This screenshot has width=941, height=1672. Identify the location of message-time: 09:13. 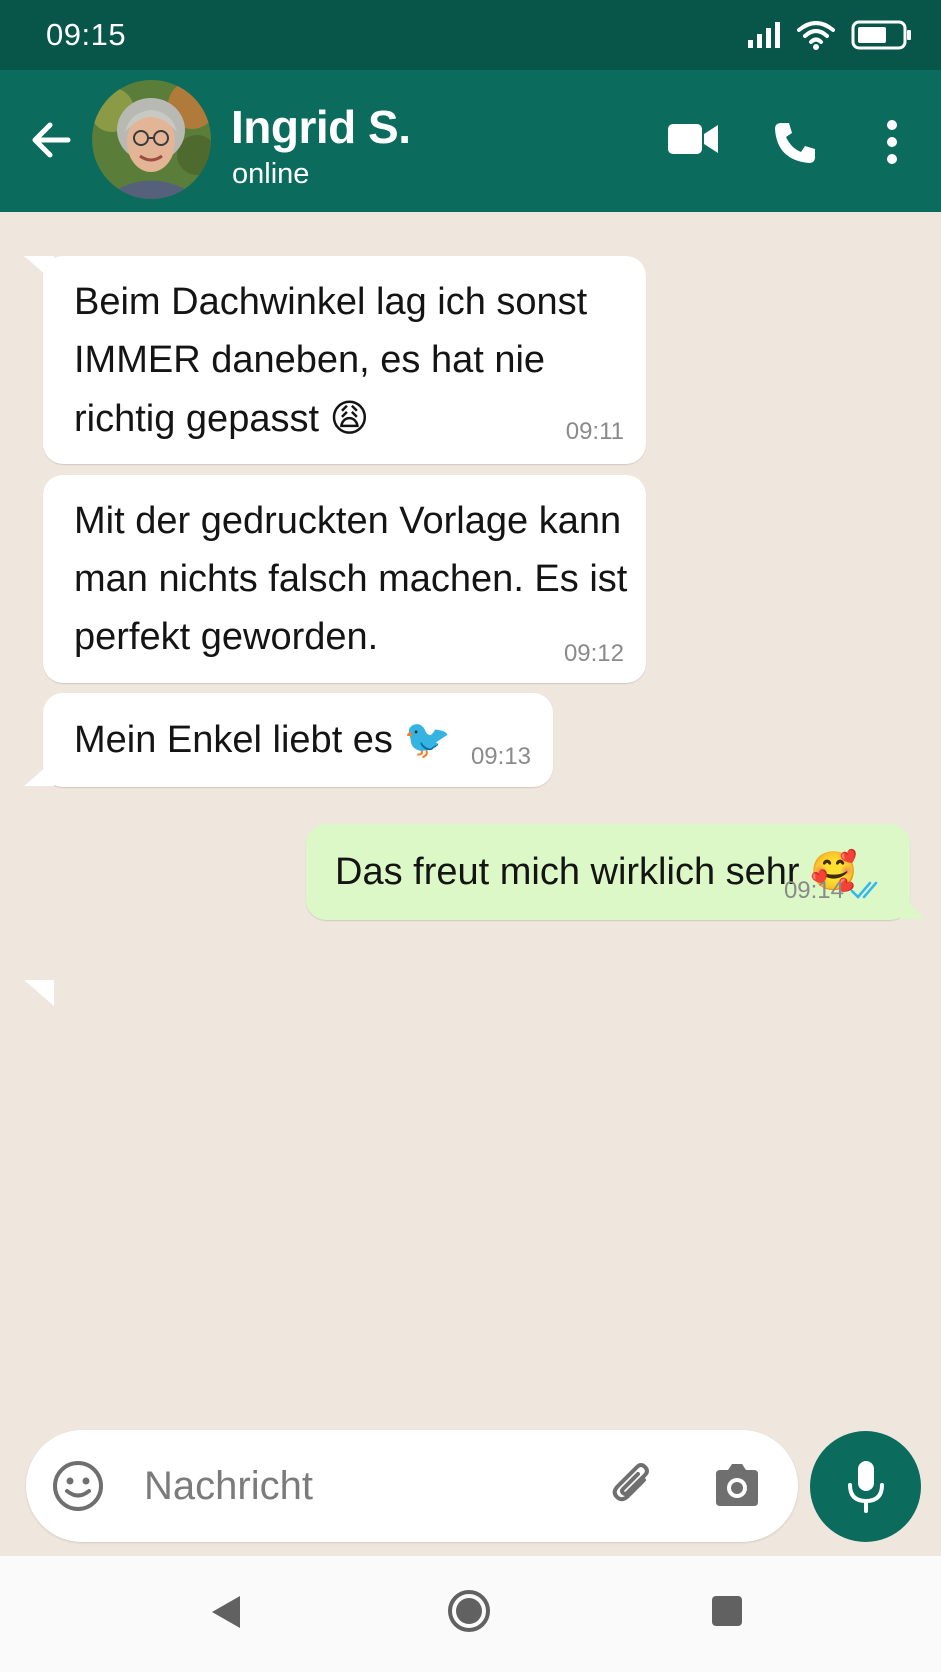
(500, 756).